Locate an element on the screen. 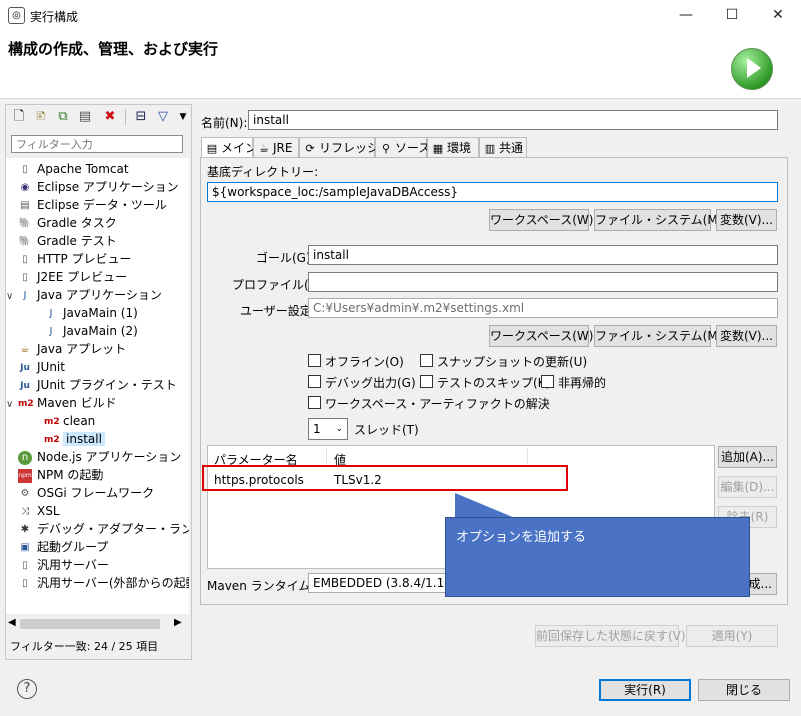 Image resolution: width=801 pixels, height=716 pixels. eclipse-app-icon: ◉ is located at coordinates (25, 187).